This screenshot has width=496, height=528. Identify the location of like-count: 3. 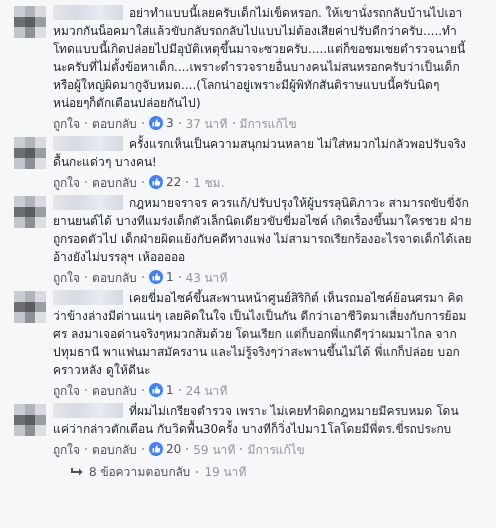
(170, 123).